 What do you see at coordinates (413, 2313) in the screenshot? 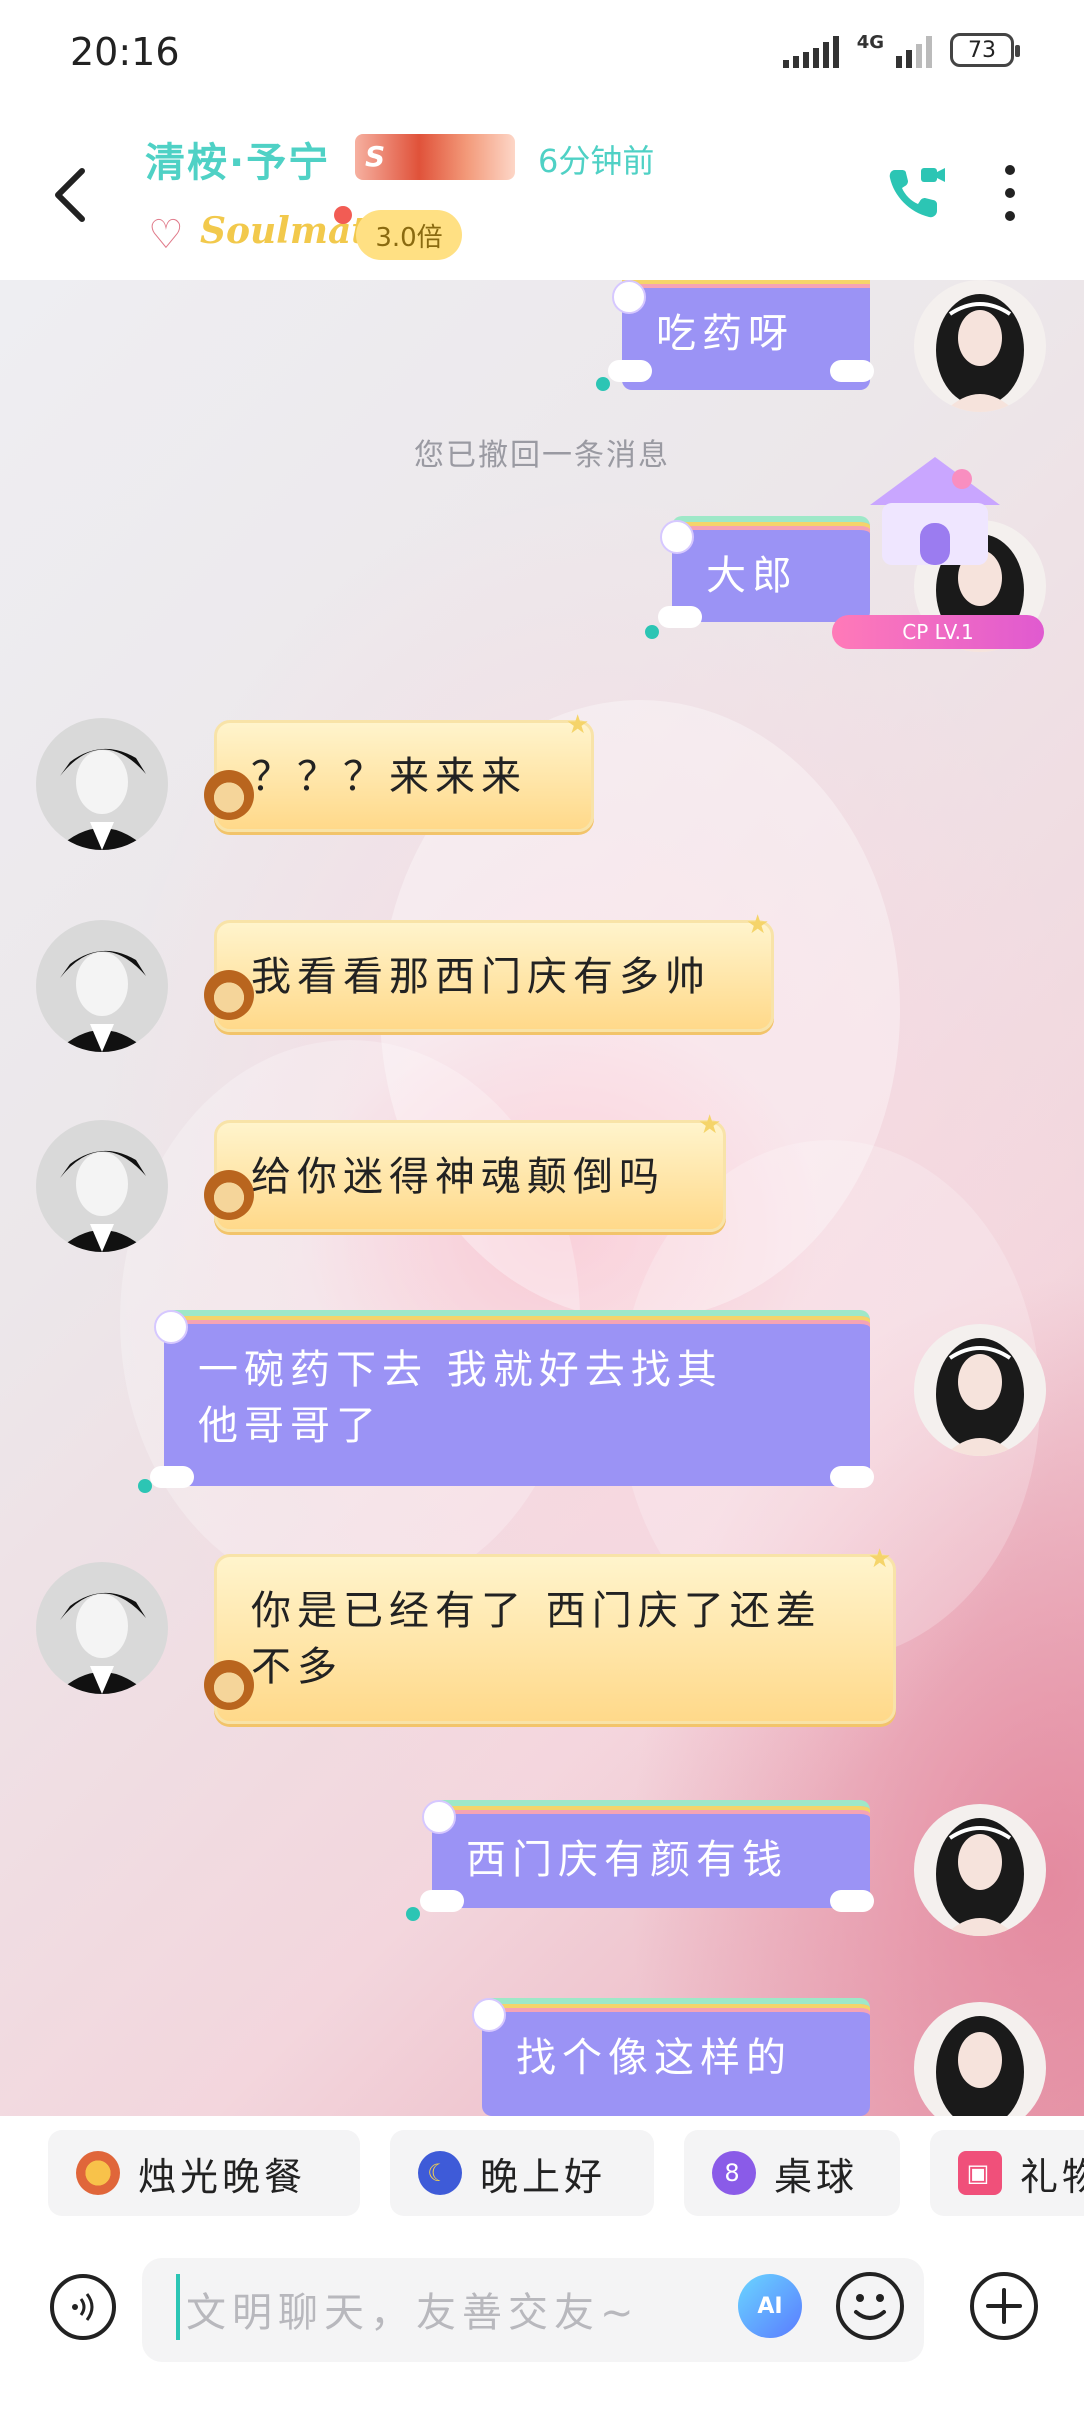
I see `input-placeholder: 文明聊天，友善交友~` at bounding box center [413, 2313].